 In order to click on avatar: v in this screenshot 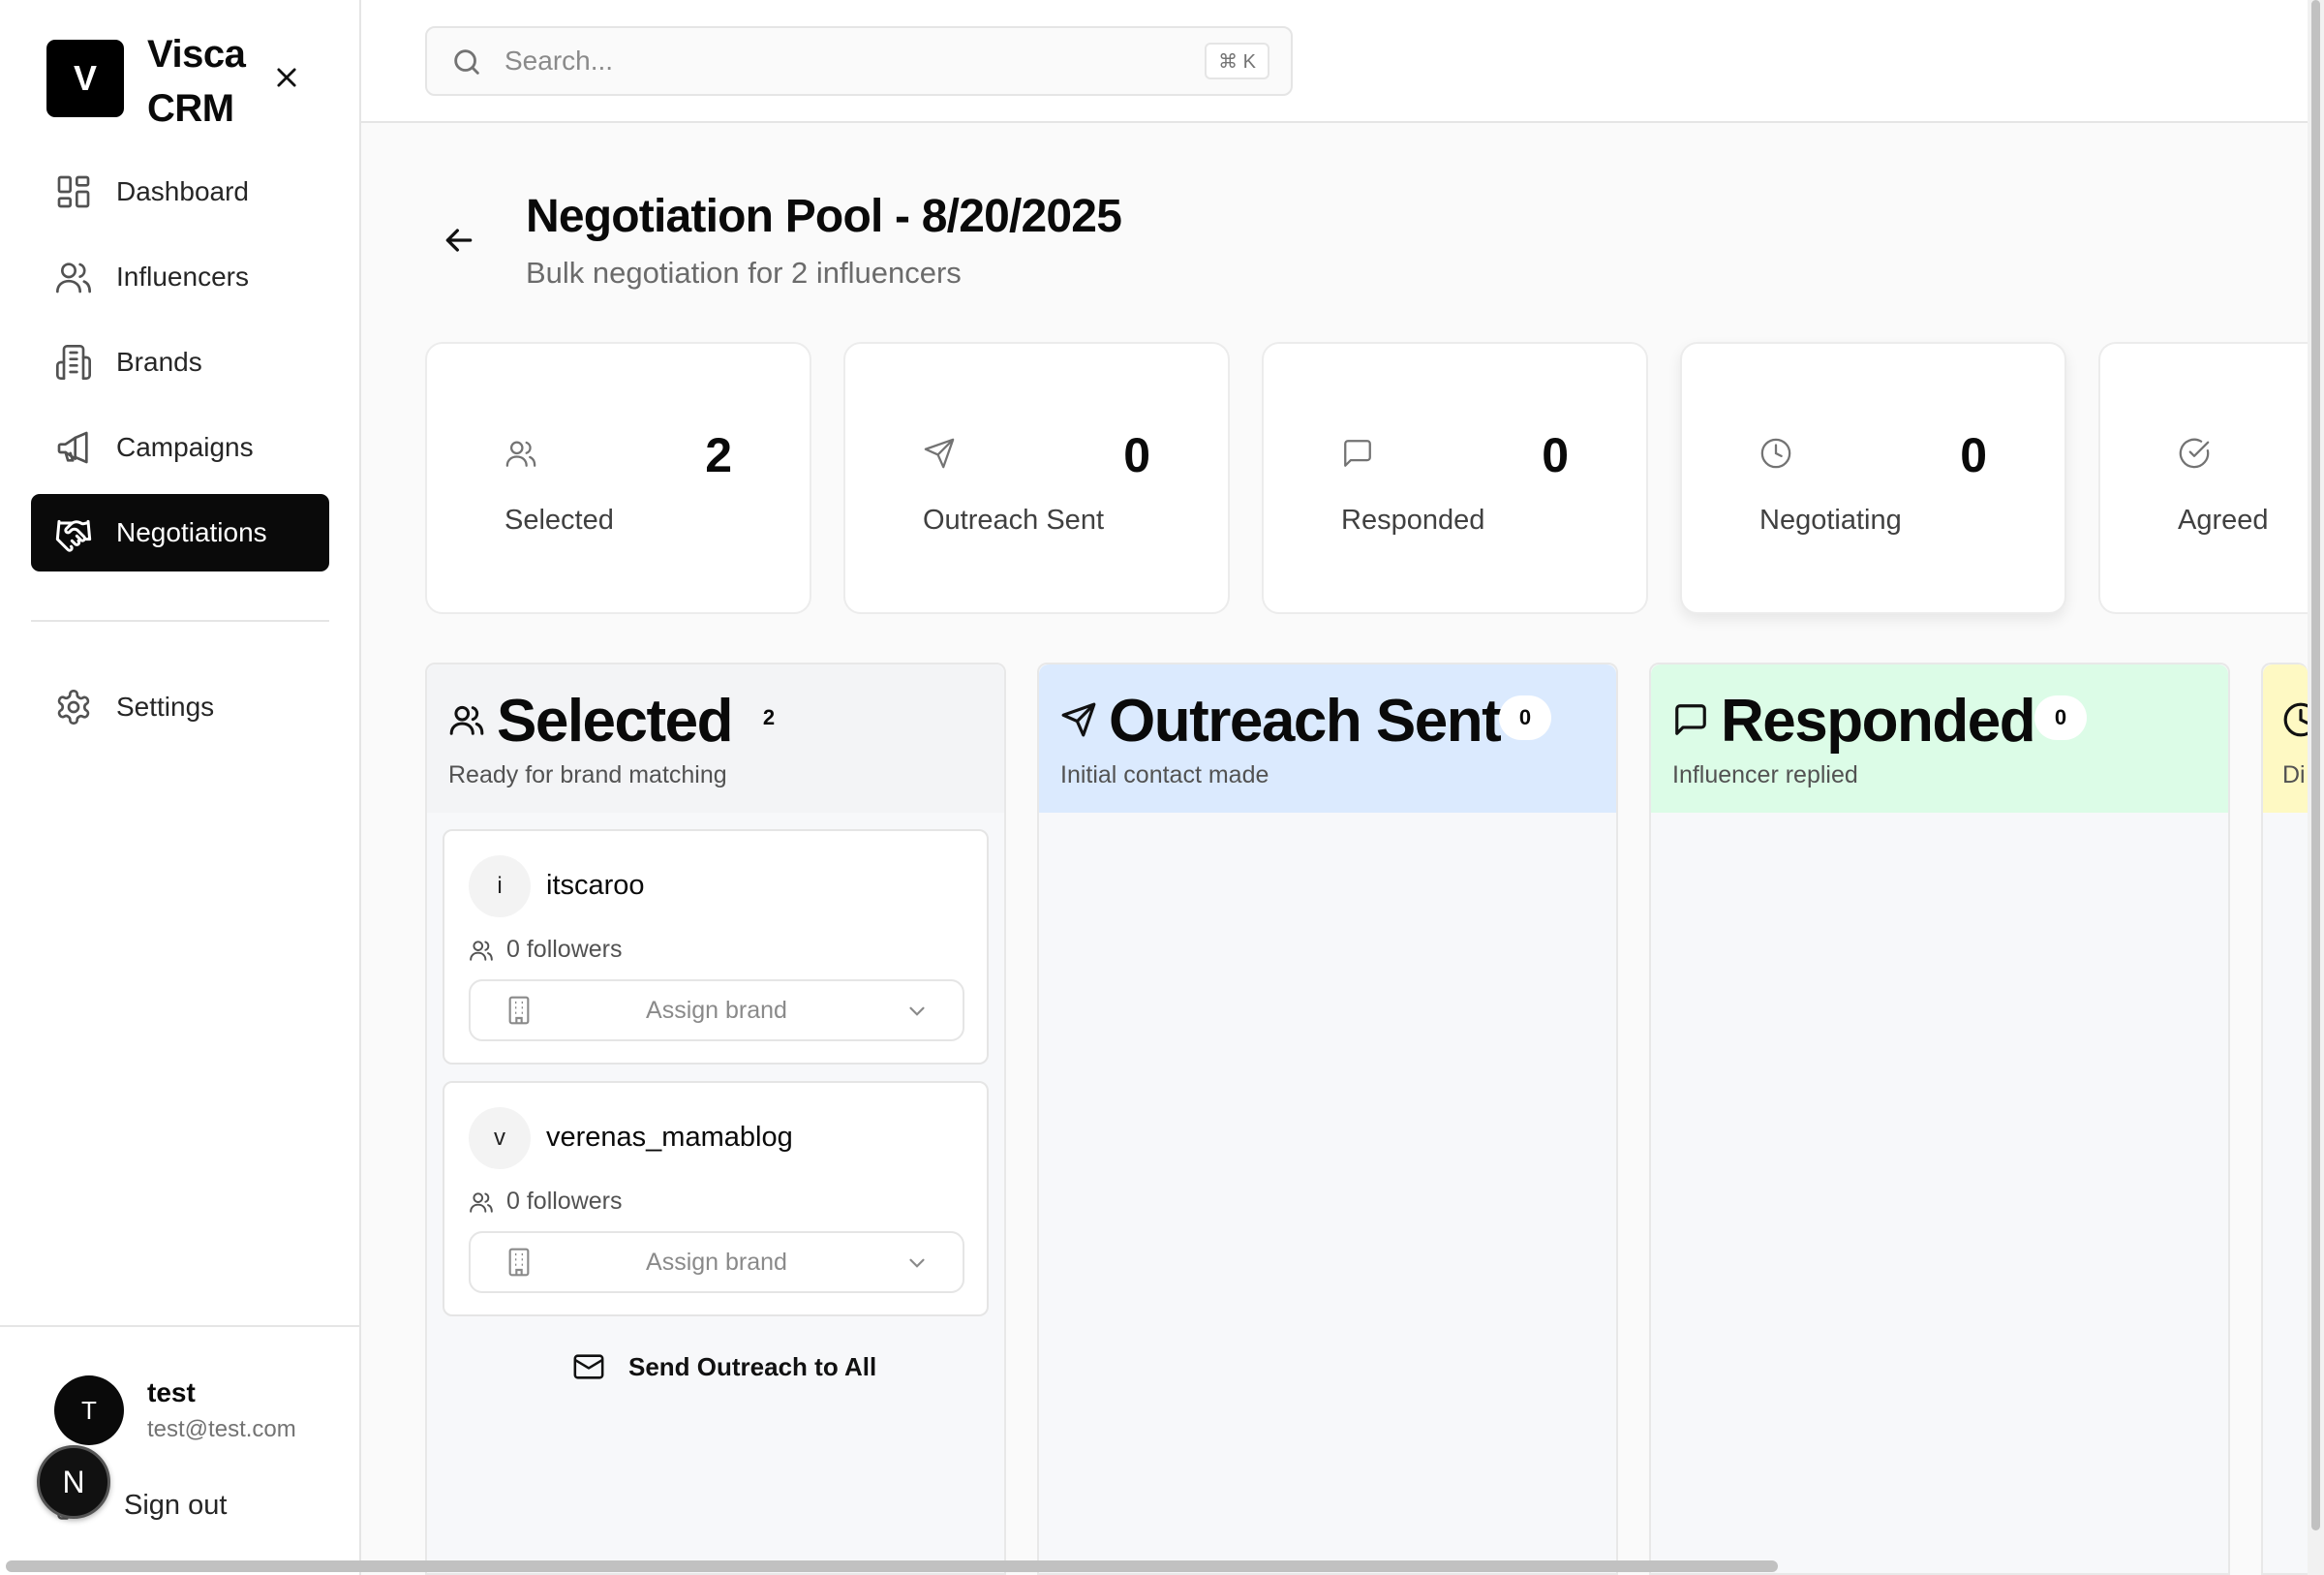, I will do `click(500, 1138)`.